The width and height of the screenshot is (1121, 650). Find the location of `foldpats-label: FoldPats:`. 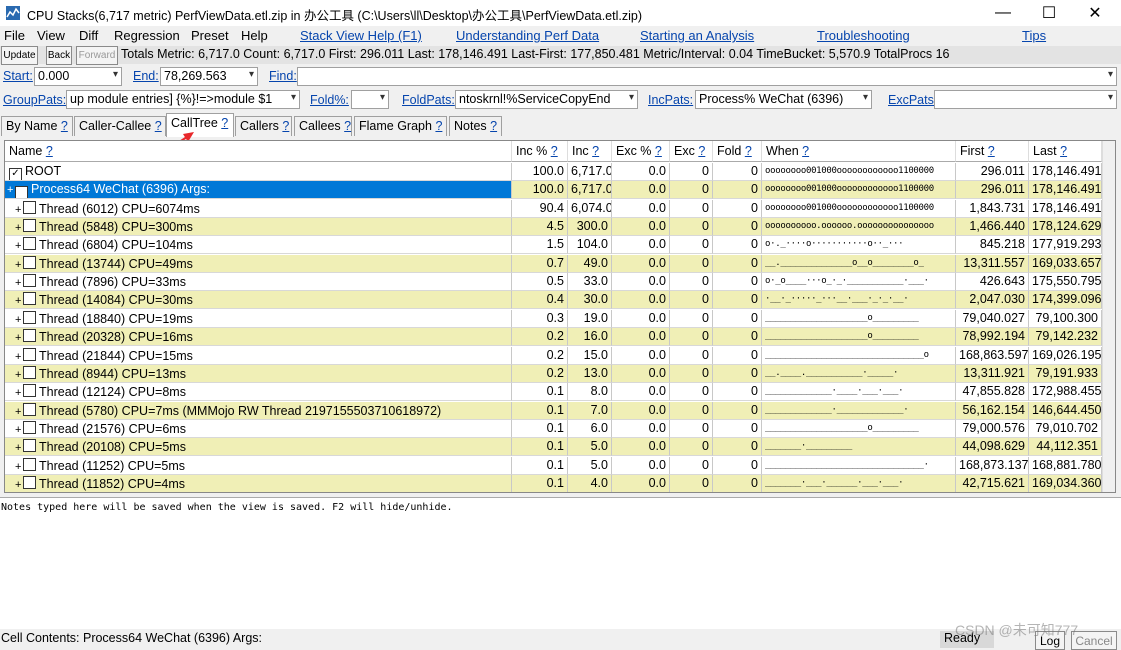

foldpats-label: FoldPats: is located at coordinates (428, 100).